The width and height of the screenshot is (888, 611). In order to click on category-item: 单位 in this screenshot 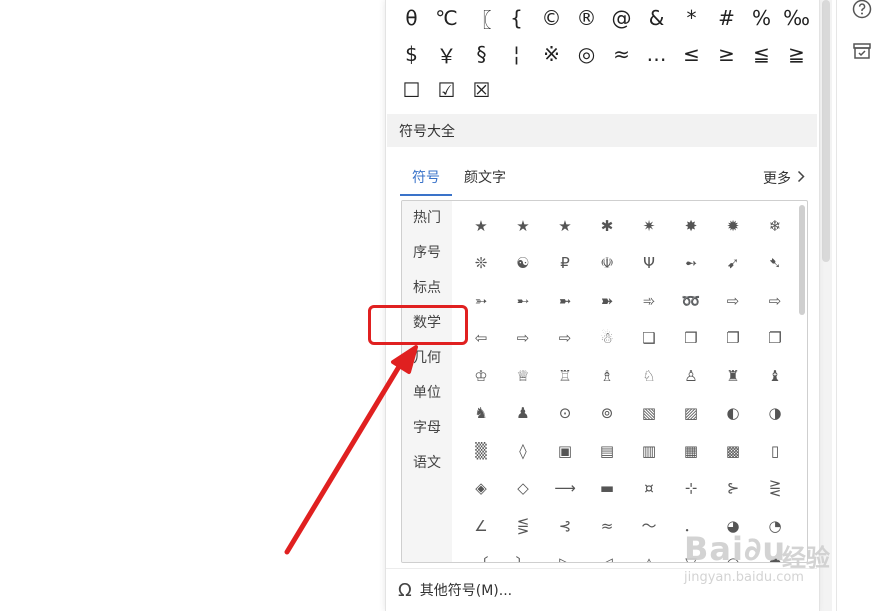, I will do `click(427, 393)`.